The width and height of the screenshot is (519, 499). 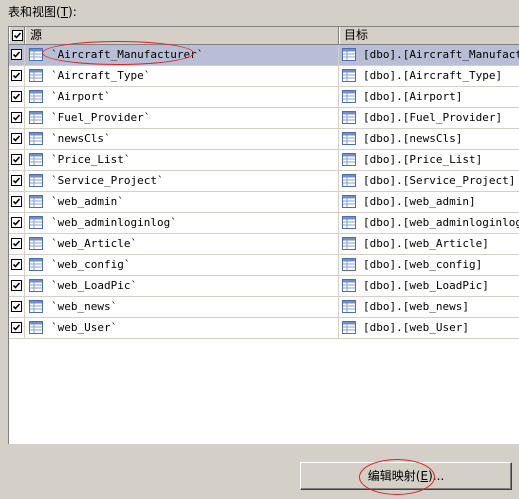 What do you see at coordinates (426, 285) in the screenshot?
I see `target-table-name: [dbo].[web_LoadPic]` at bounding box center [426, 285].